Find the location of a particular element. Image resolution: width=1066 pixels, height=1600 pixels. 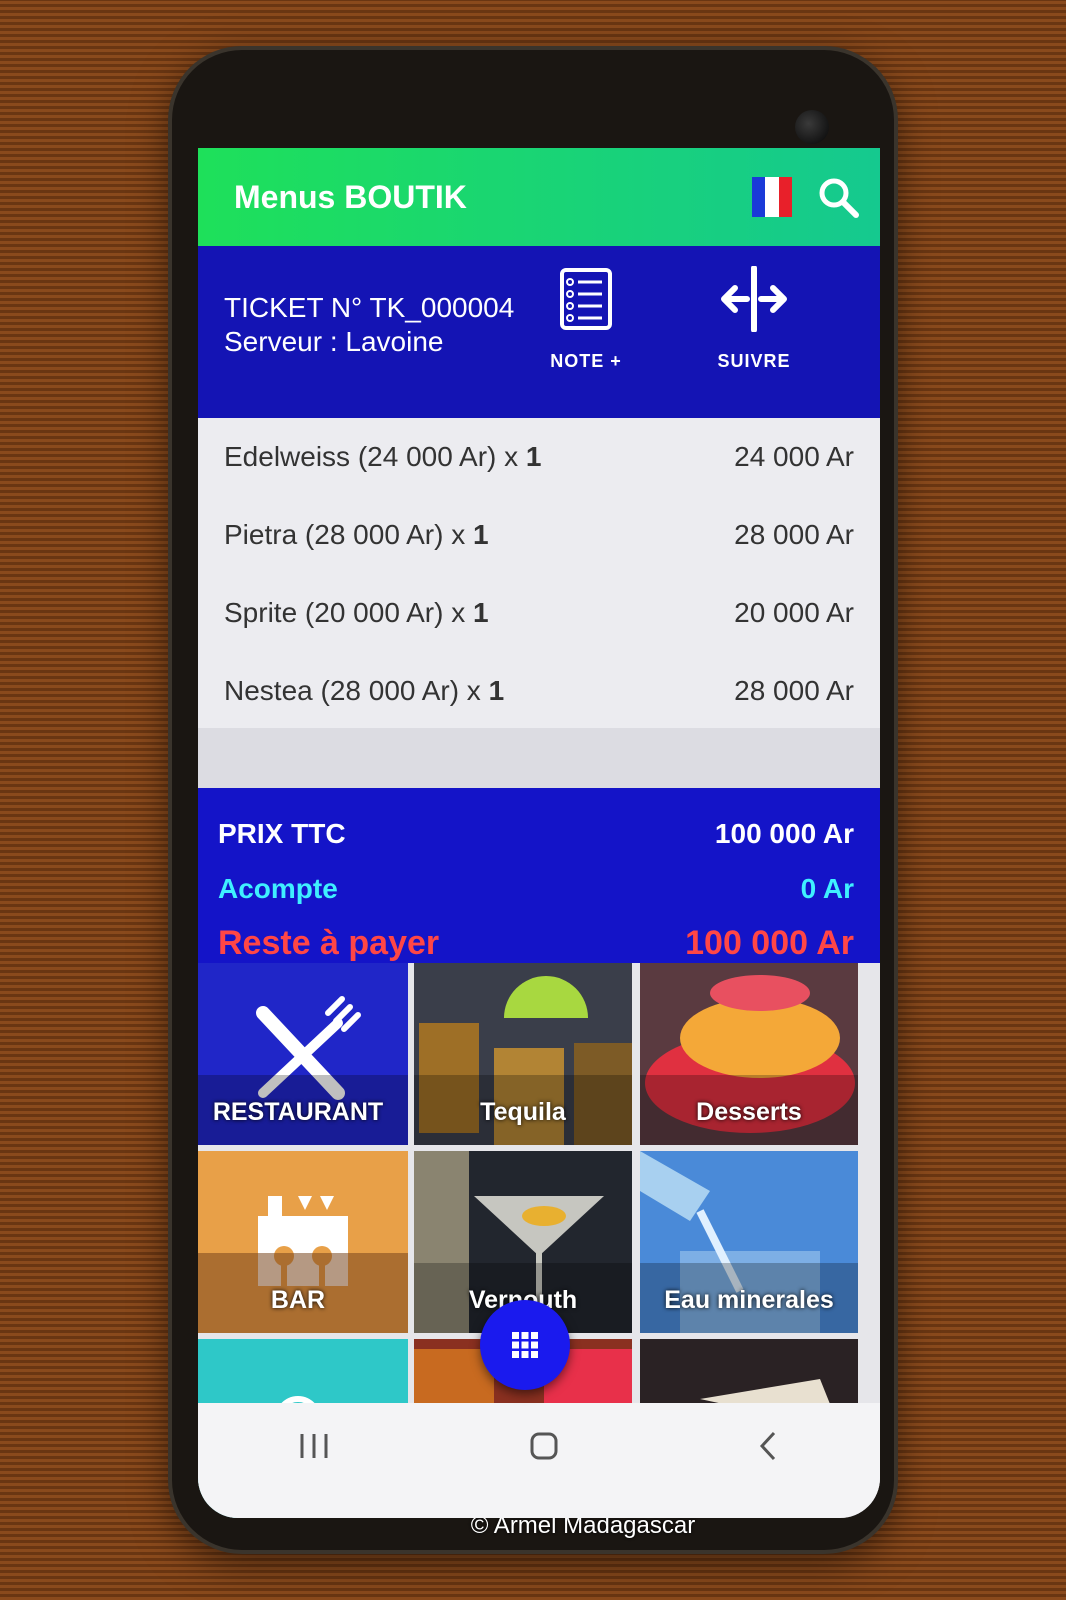

recent-apps-icon is located at coordinates (314, 1446).